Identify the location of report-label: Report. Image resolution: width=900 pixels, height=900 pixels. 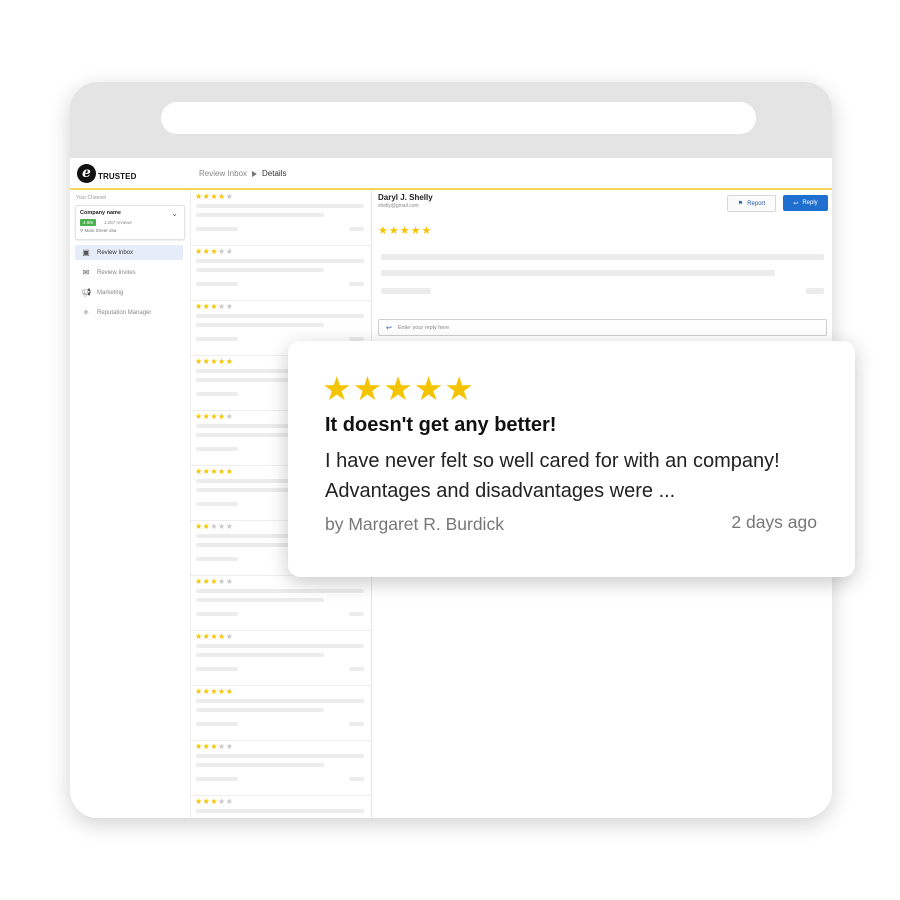
(756, 203).